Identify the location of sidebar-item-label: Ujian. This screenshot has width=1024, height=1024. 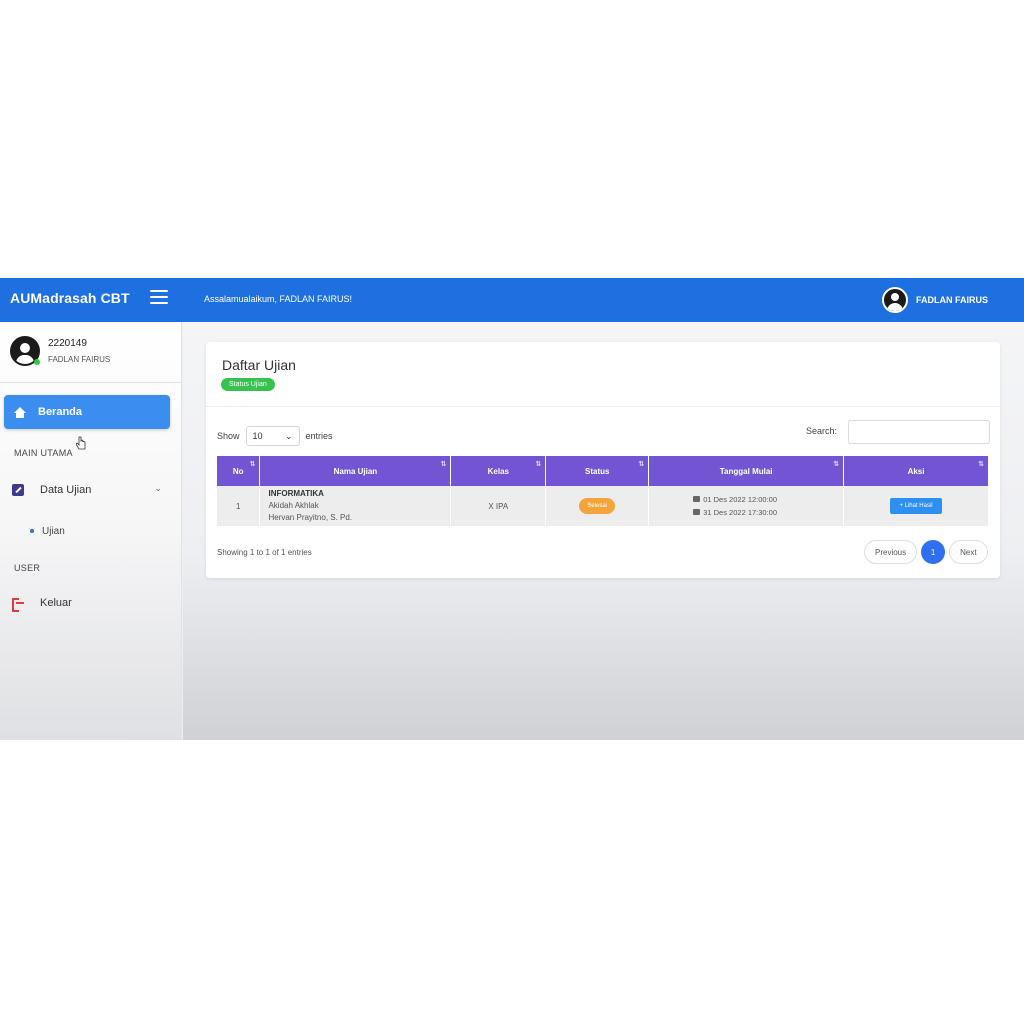
(53, 531).